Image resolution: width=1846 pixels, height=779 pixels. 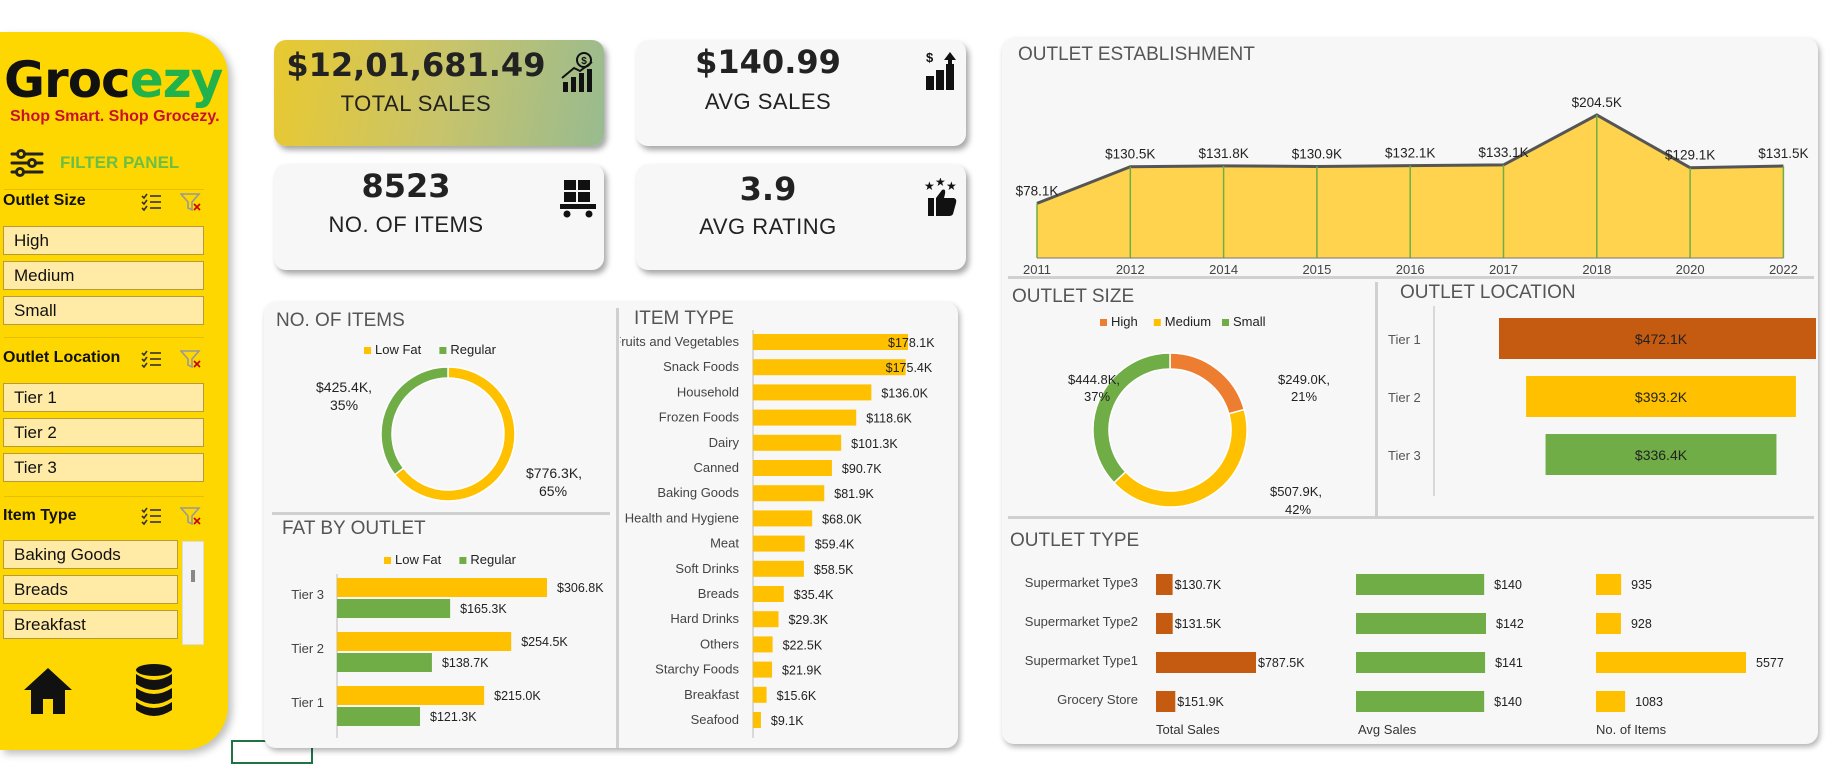 What do you see at coordinates (406, 224) in the screenshot?
I see `kpi-label: NO. OF ITEMS` at bounding box center [406, 224].